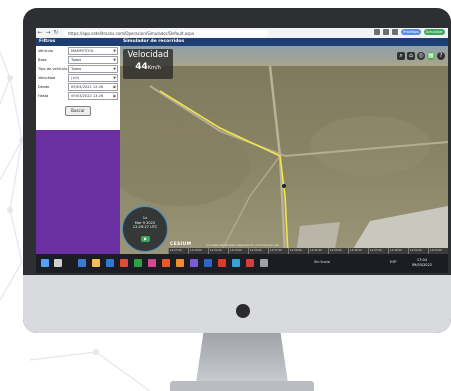 The height and width of the screenshot is (391, 451). What do you see at coordinates (78, 192) in the screenshot?
I see `sidebar-panel-bottom` at bounding box center [78, 192].